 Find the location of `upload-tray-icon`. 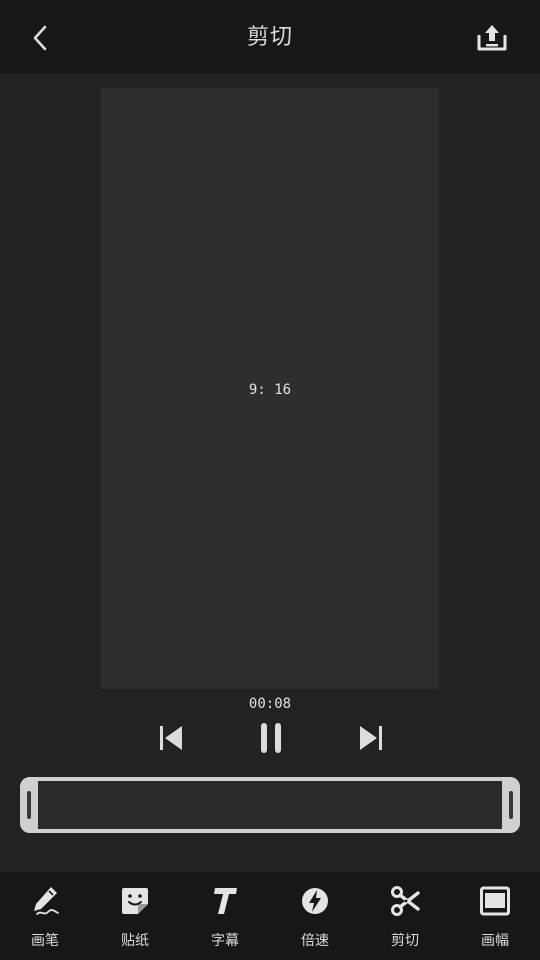

upload-tray-icon is located at coordinates (492, 38).